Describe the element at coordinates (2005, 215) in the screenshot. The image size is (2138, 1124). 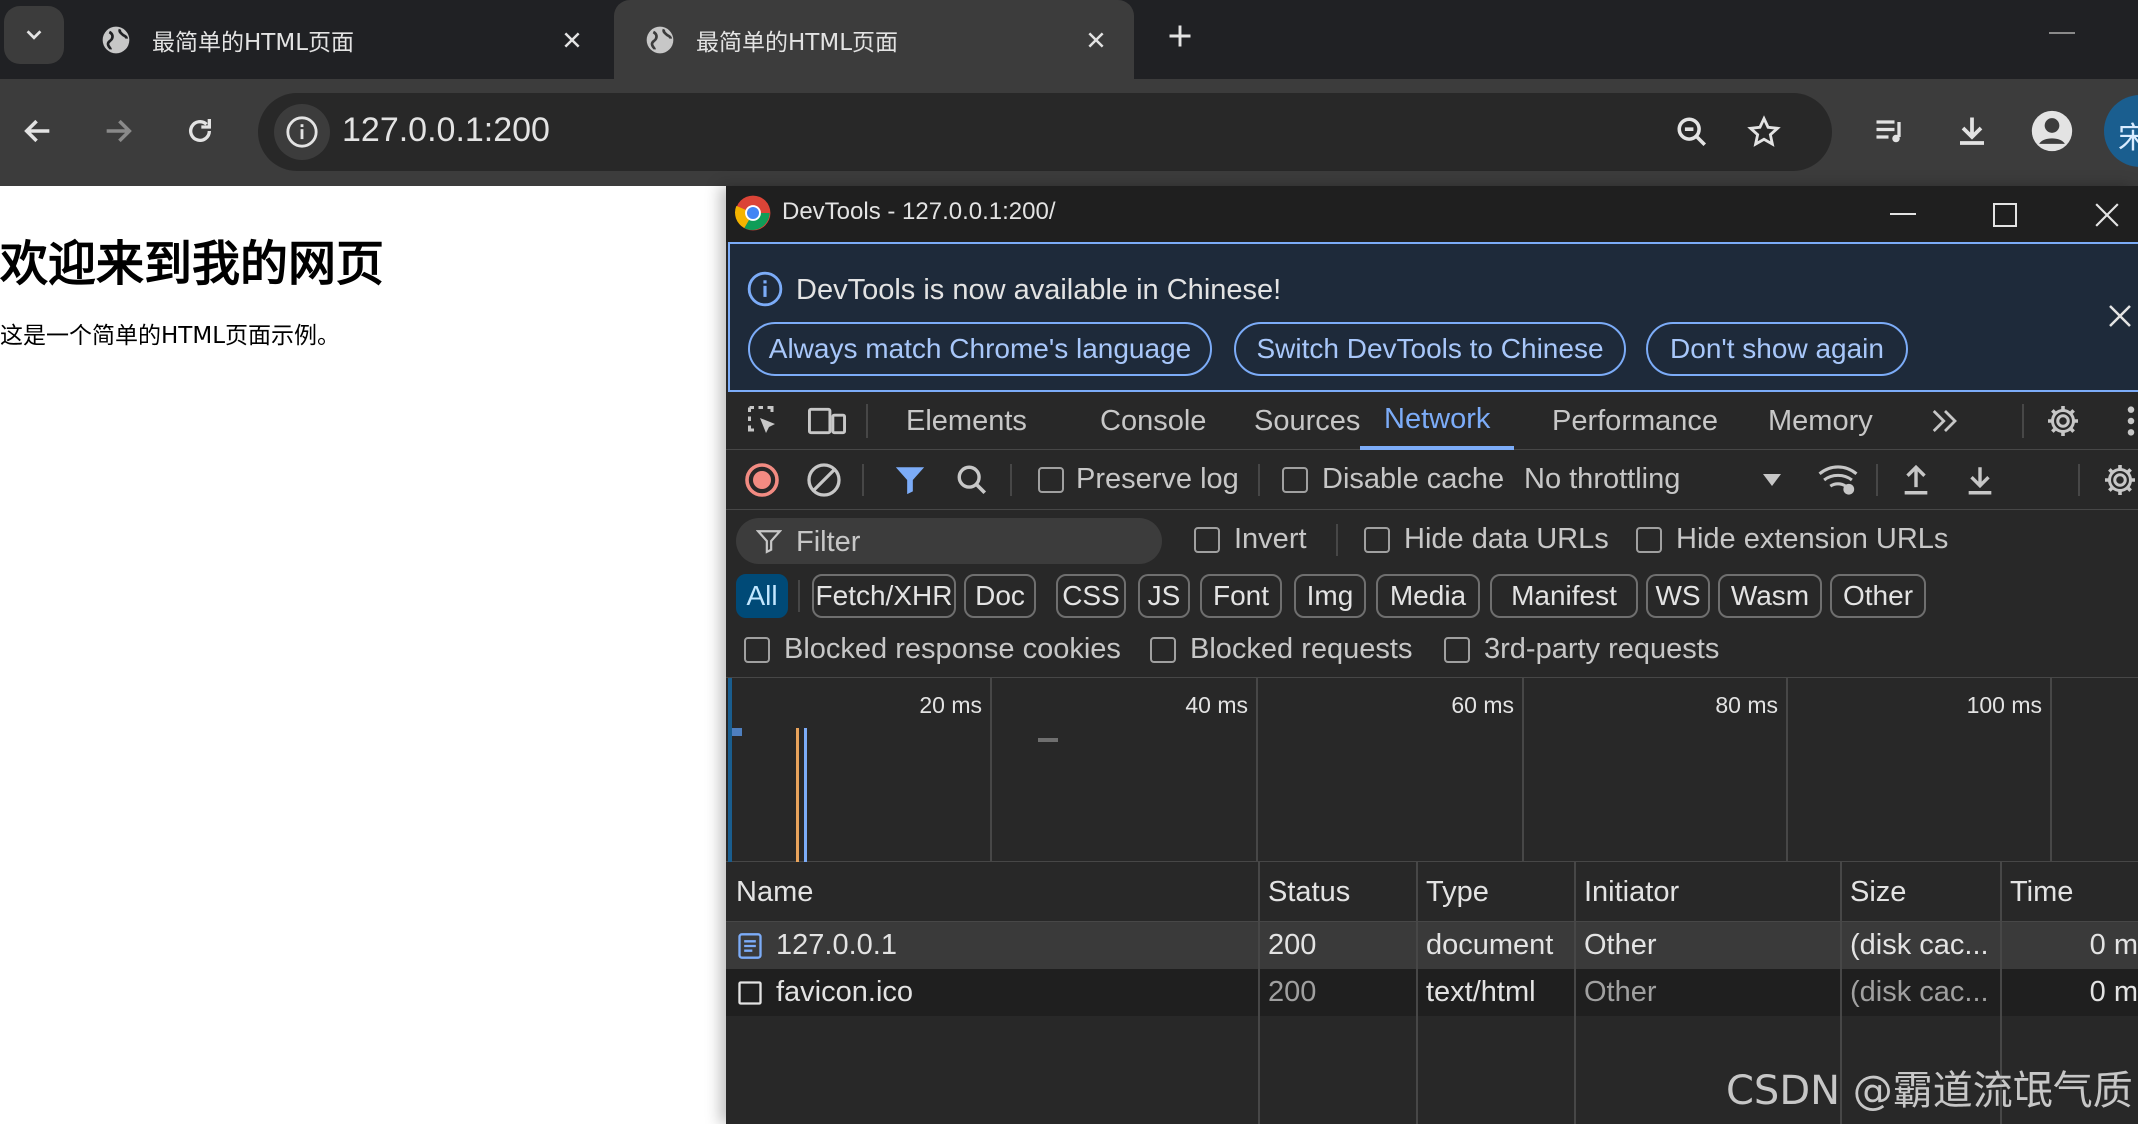
I see `devtools-maximize-button` at that location.